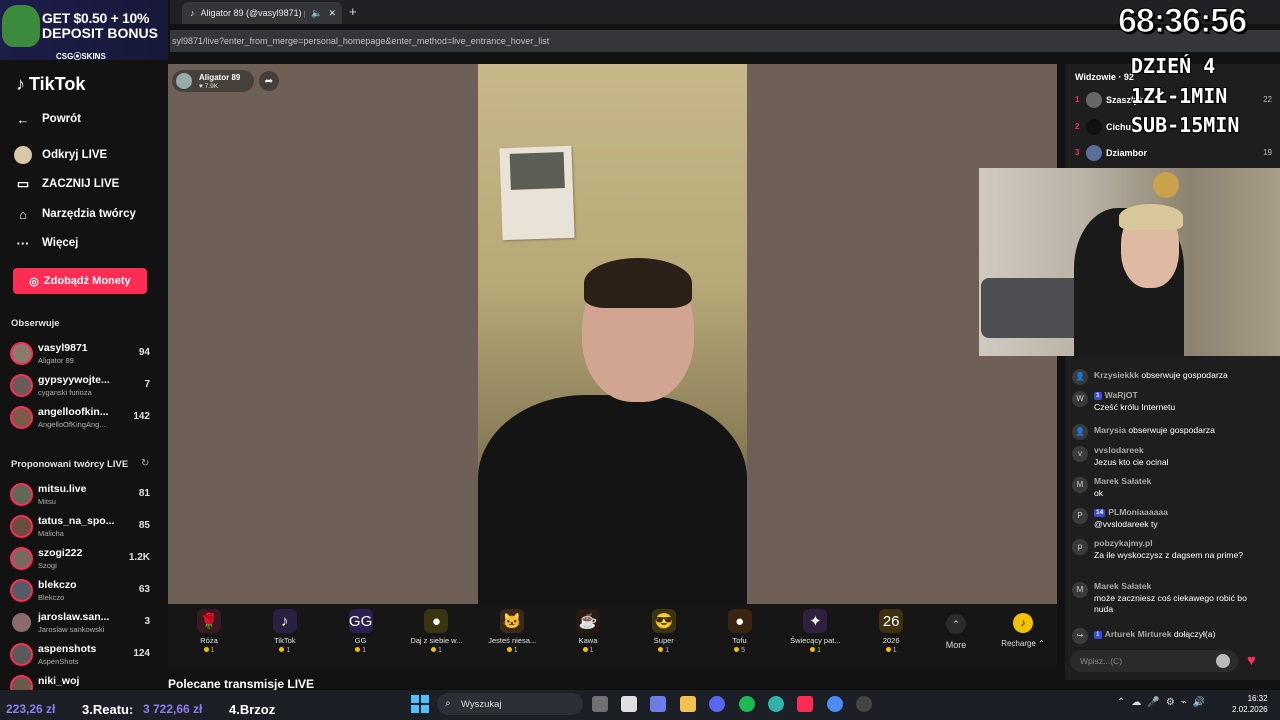 This screenshot has width=1280, height=720. Describe the element at coordinates (82, 655) in the screenshot. I see `suggested-item: aspenshots AspenShots 124` at that location.